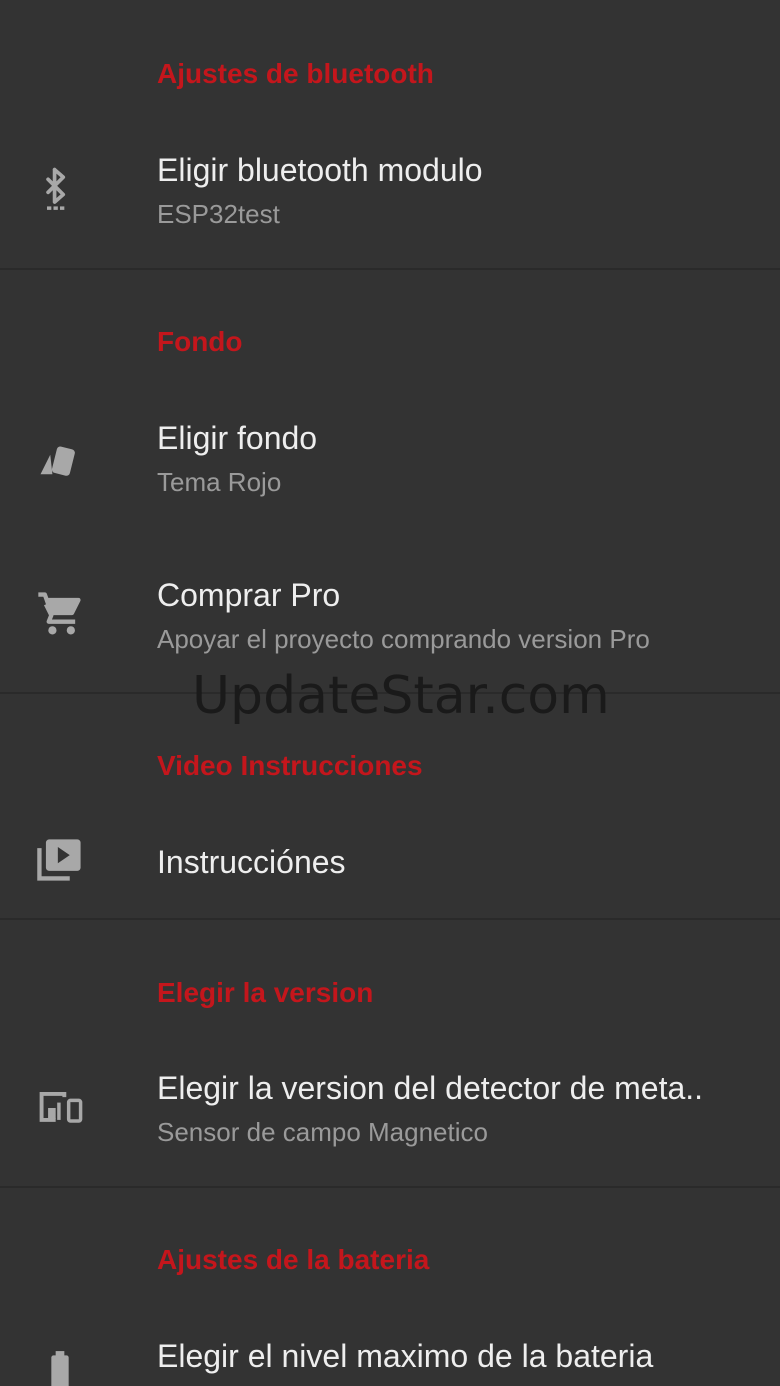  Describe the element at coordinates (237, 438) in the screenshot. I see `pref-title: Eligir fondo` at that location.